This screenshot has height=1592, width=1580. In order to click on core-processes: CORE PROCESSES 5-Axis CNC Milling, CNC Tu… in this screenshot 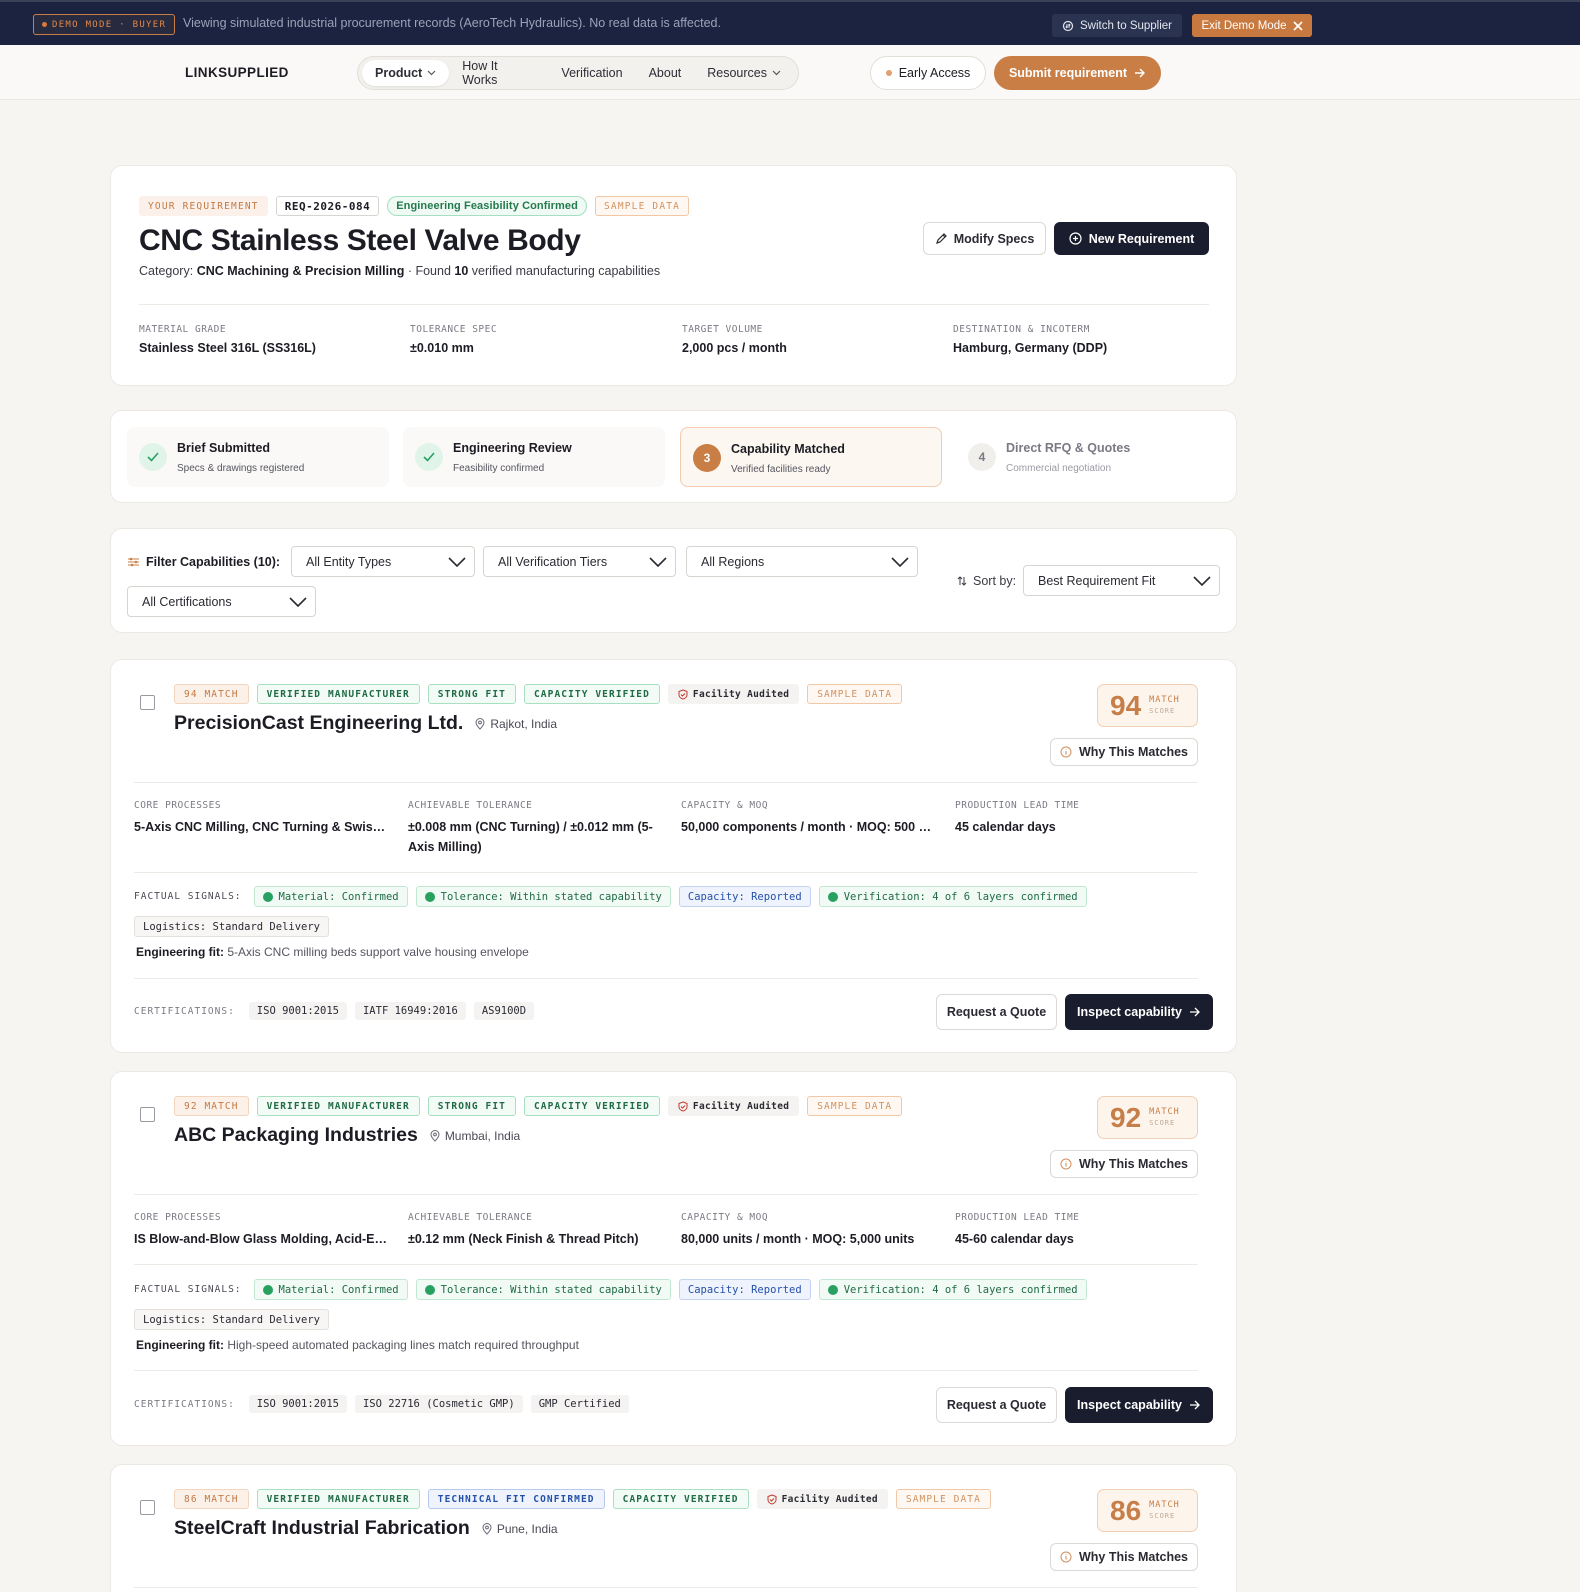, I will do `click(261, 817)`.